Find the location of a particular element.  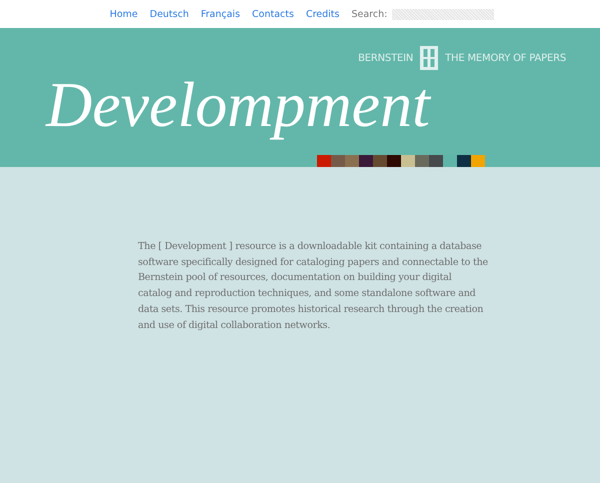

nav-link: Deutsch is located at coordinates (169, 14).